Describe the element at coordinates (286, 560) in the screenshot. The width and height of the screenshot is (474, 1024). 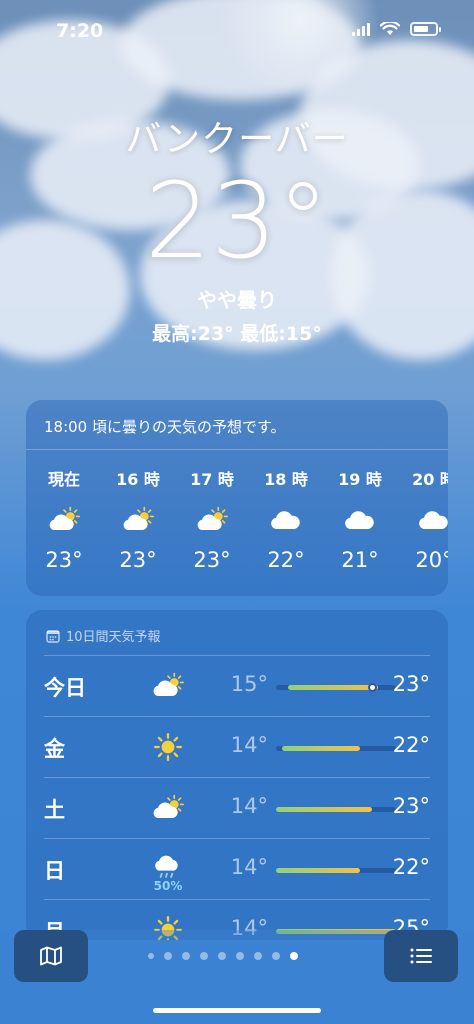
I see `hour-temp: 22°` at that location.